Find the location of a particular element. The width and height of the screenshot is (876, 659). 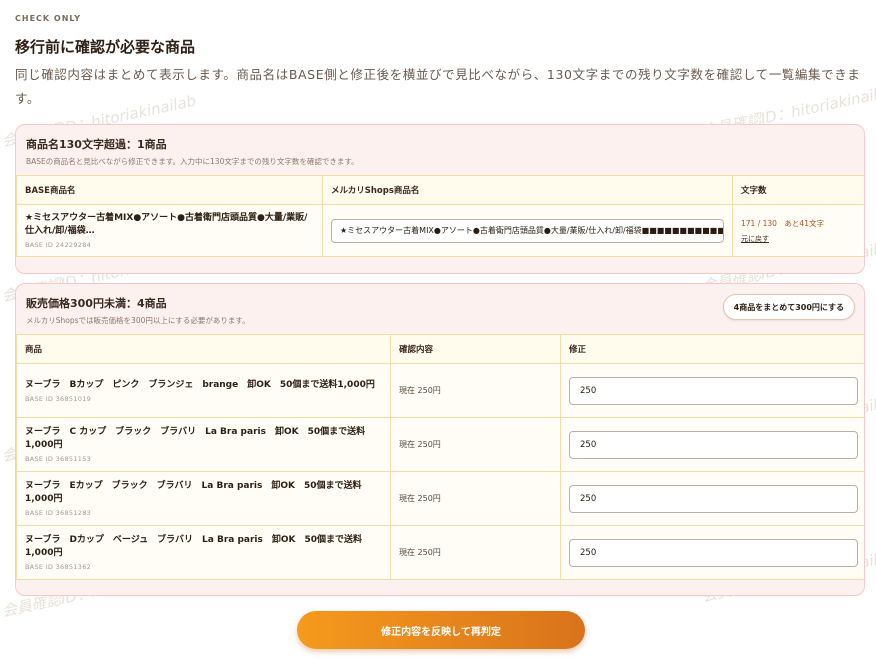

column-header: 商品 is located at coordinates (203, 349).